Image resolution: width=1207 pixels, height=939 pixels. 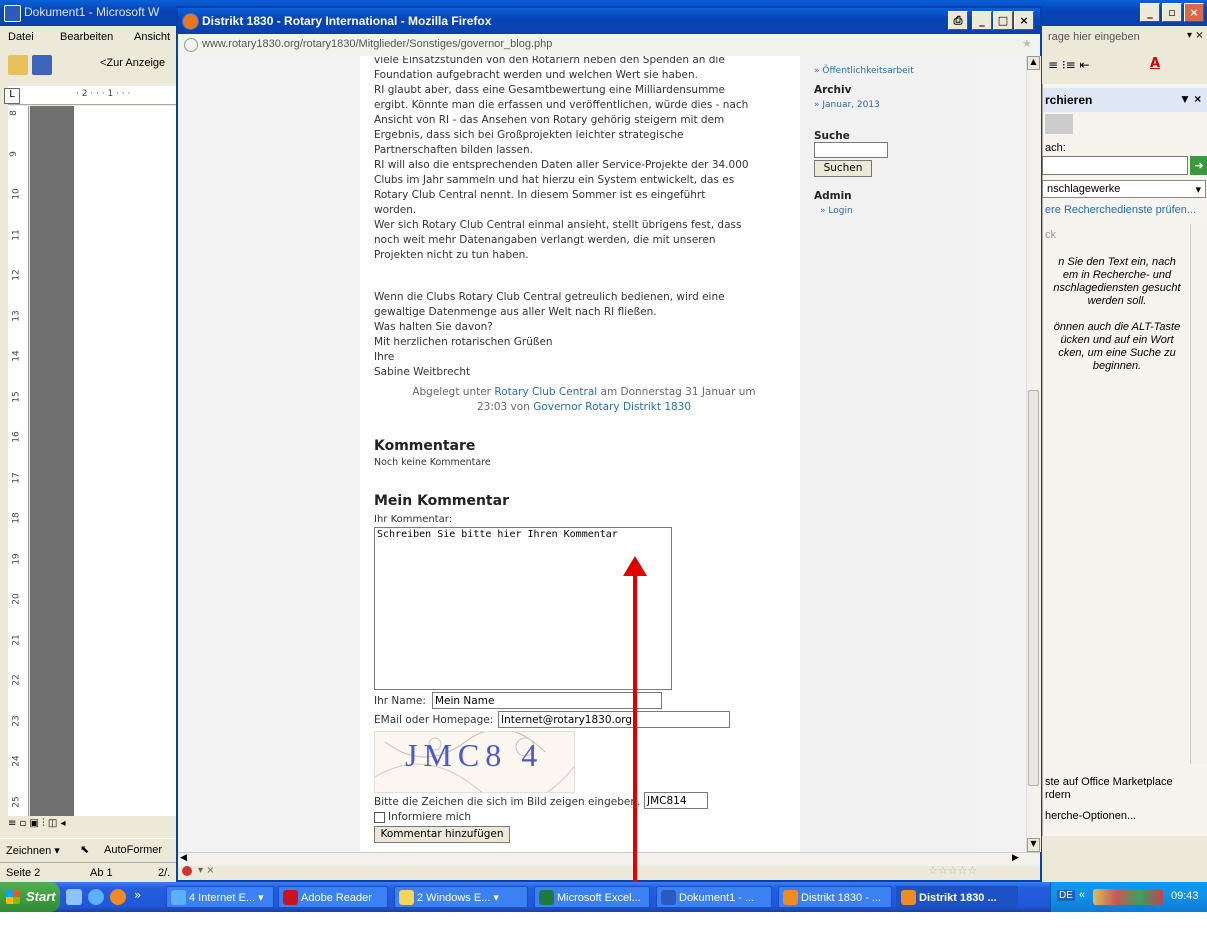 What do you see at coordinates (678, 392) in the screenshot?
I see `meta-date: am Donnerstag 31 Januar um` at bounding box center [678, 392].